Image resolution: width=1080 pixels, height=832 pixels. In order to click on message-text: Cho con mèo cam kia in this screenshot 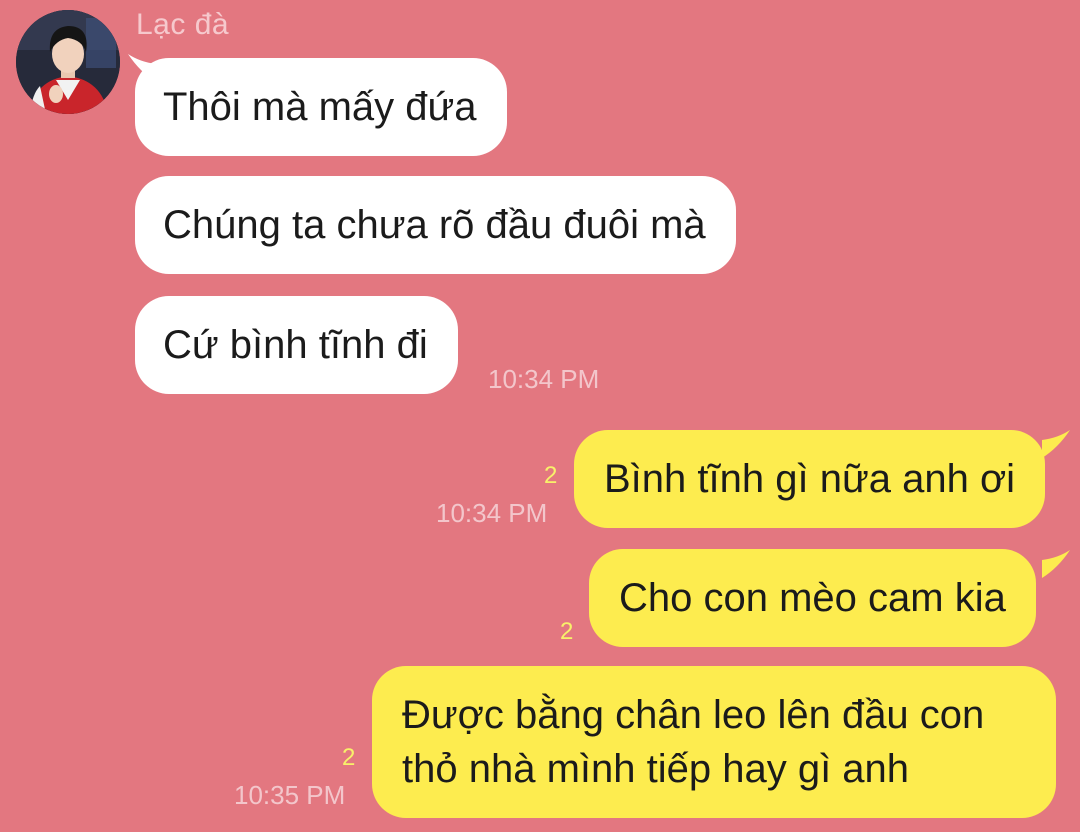, I will do `click(812, 598)`.